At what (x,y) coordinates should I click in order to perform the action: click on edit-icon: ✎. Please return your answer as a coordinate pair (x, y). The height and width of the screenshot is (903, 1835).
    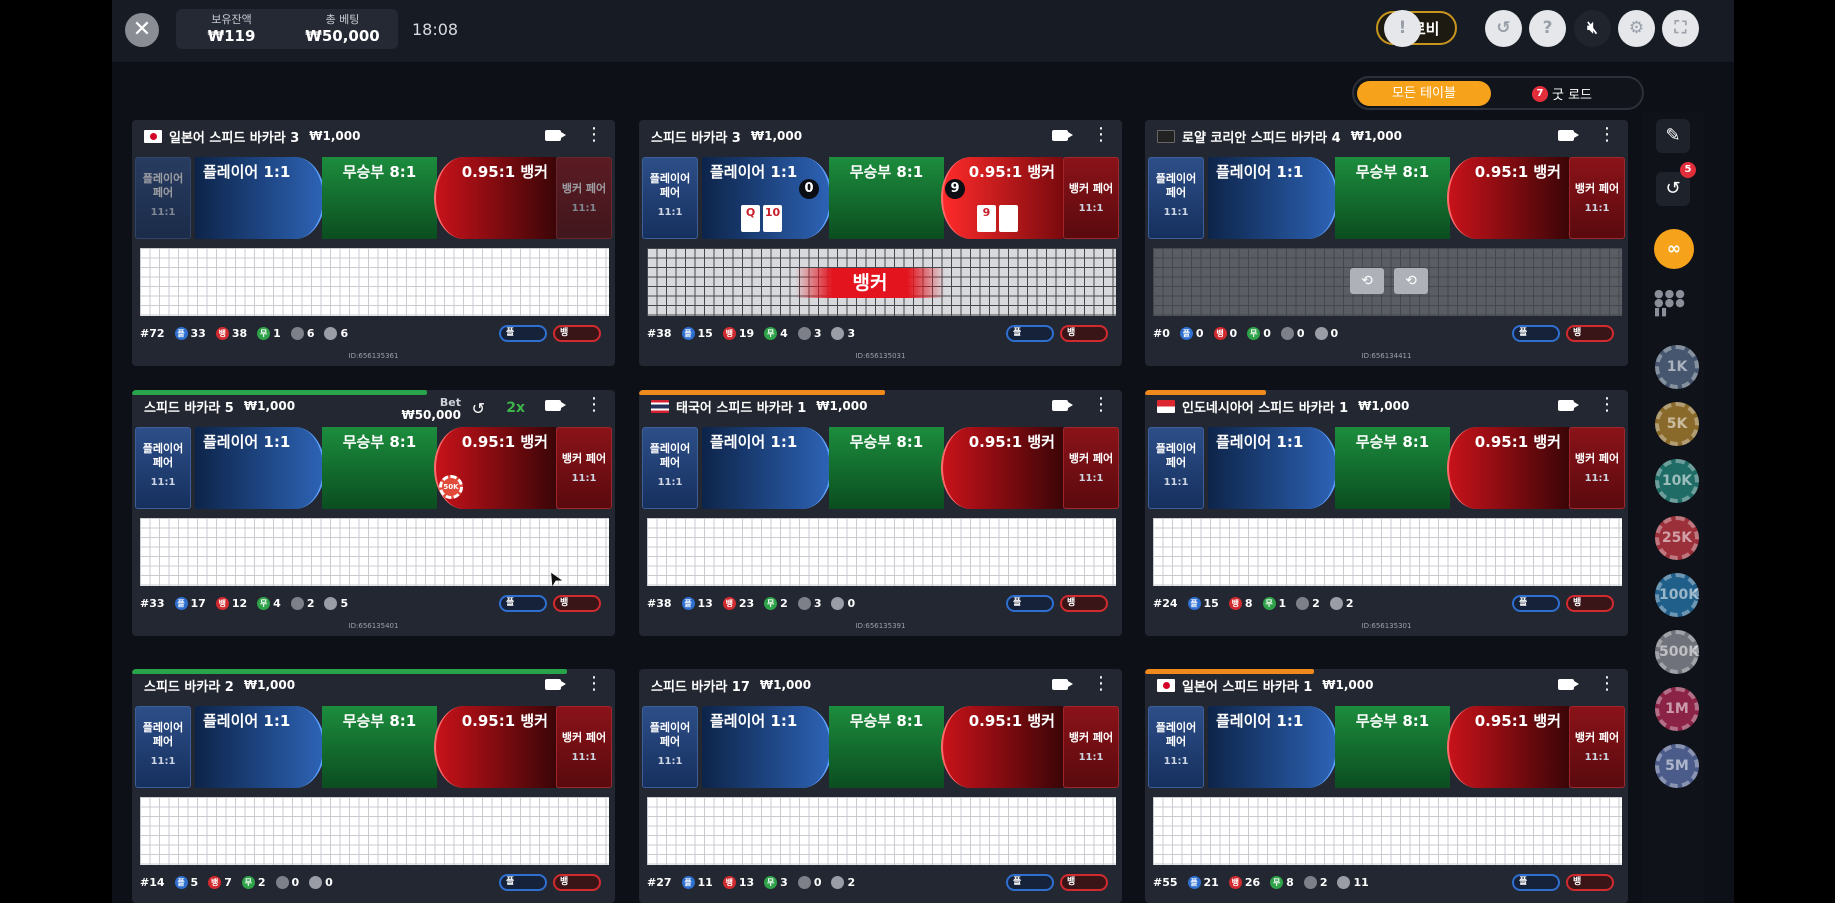
    Looking at the image, I should click on (1673, 136).